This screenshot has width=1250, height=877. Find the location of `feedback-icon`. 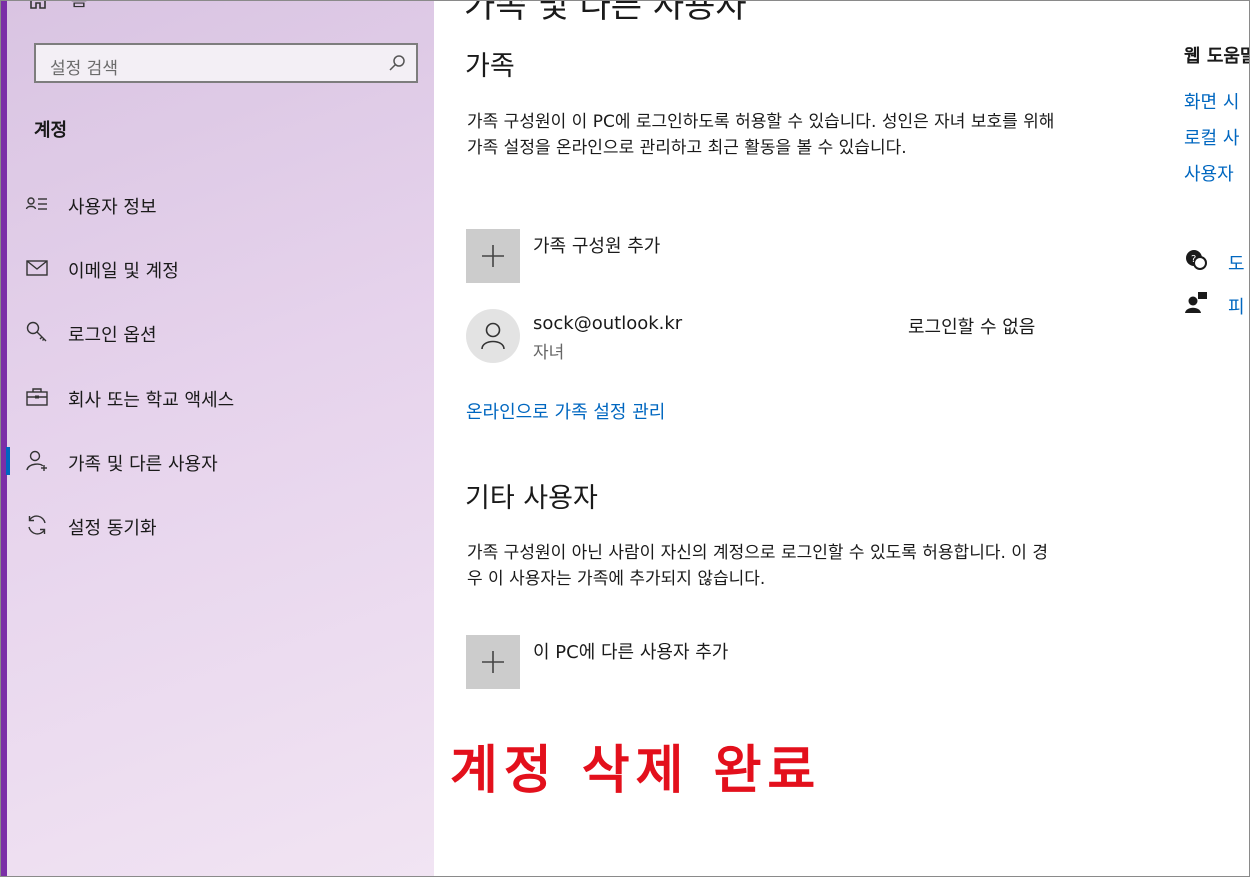

feedback-icon is located at coordinates (1196, 302).